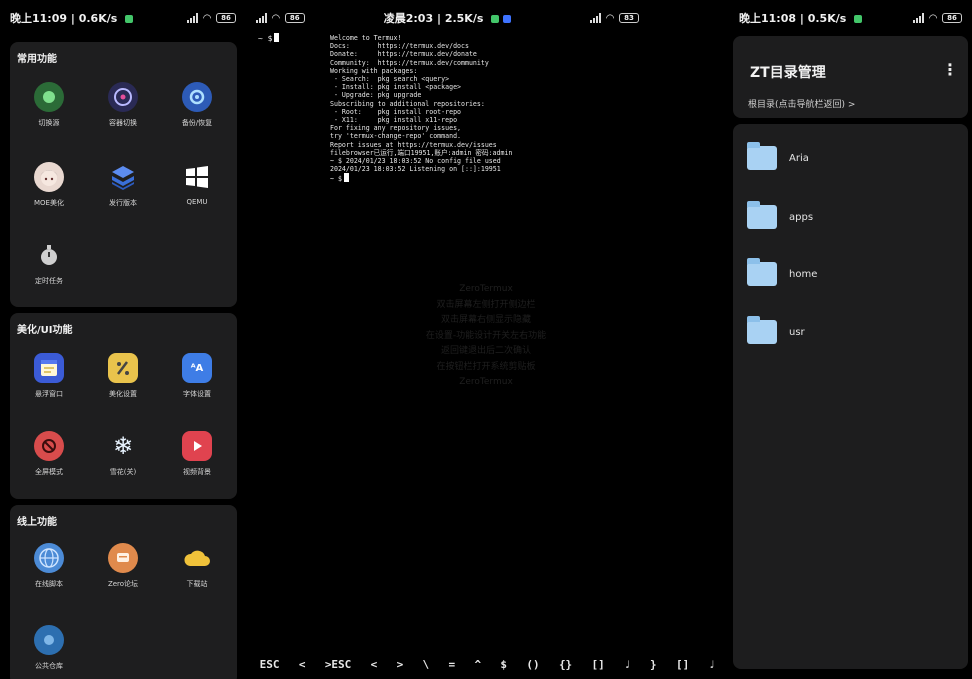  I want to click on extra-keys-row: ESC < >ESC < > \ = ^ $ () {} [] ♩} [] ♩, so click(487, 664).